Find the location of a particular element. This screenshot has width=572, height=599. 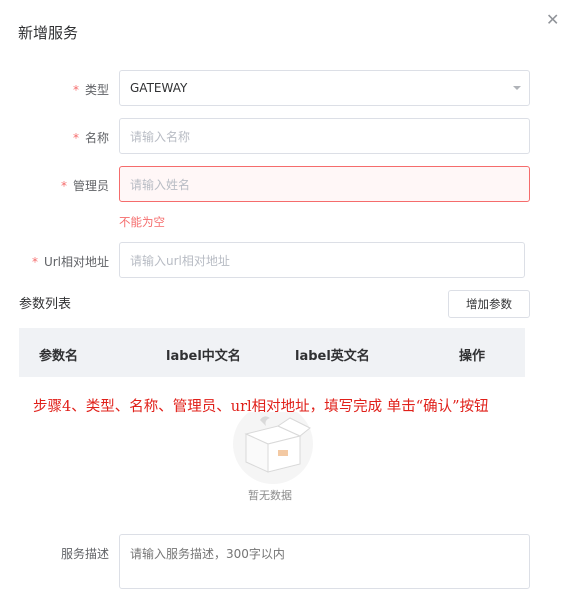

type-select: GATEWAY is located at coordinates (324, 88).